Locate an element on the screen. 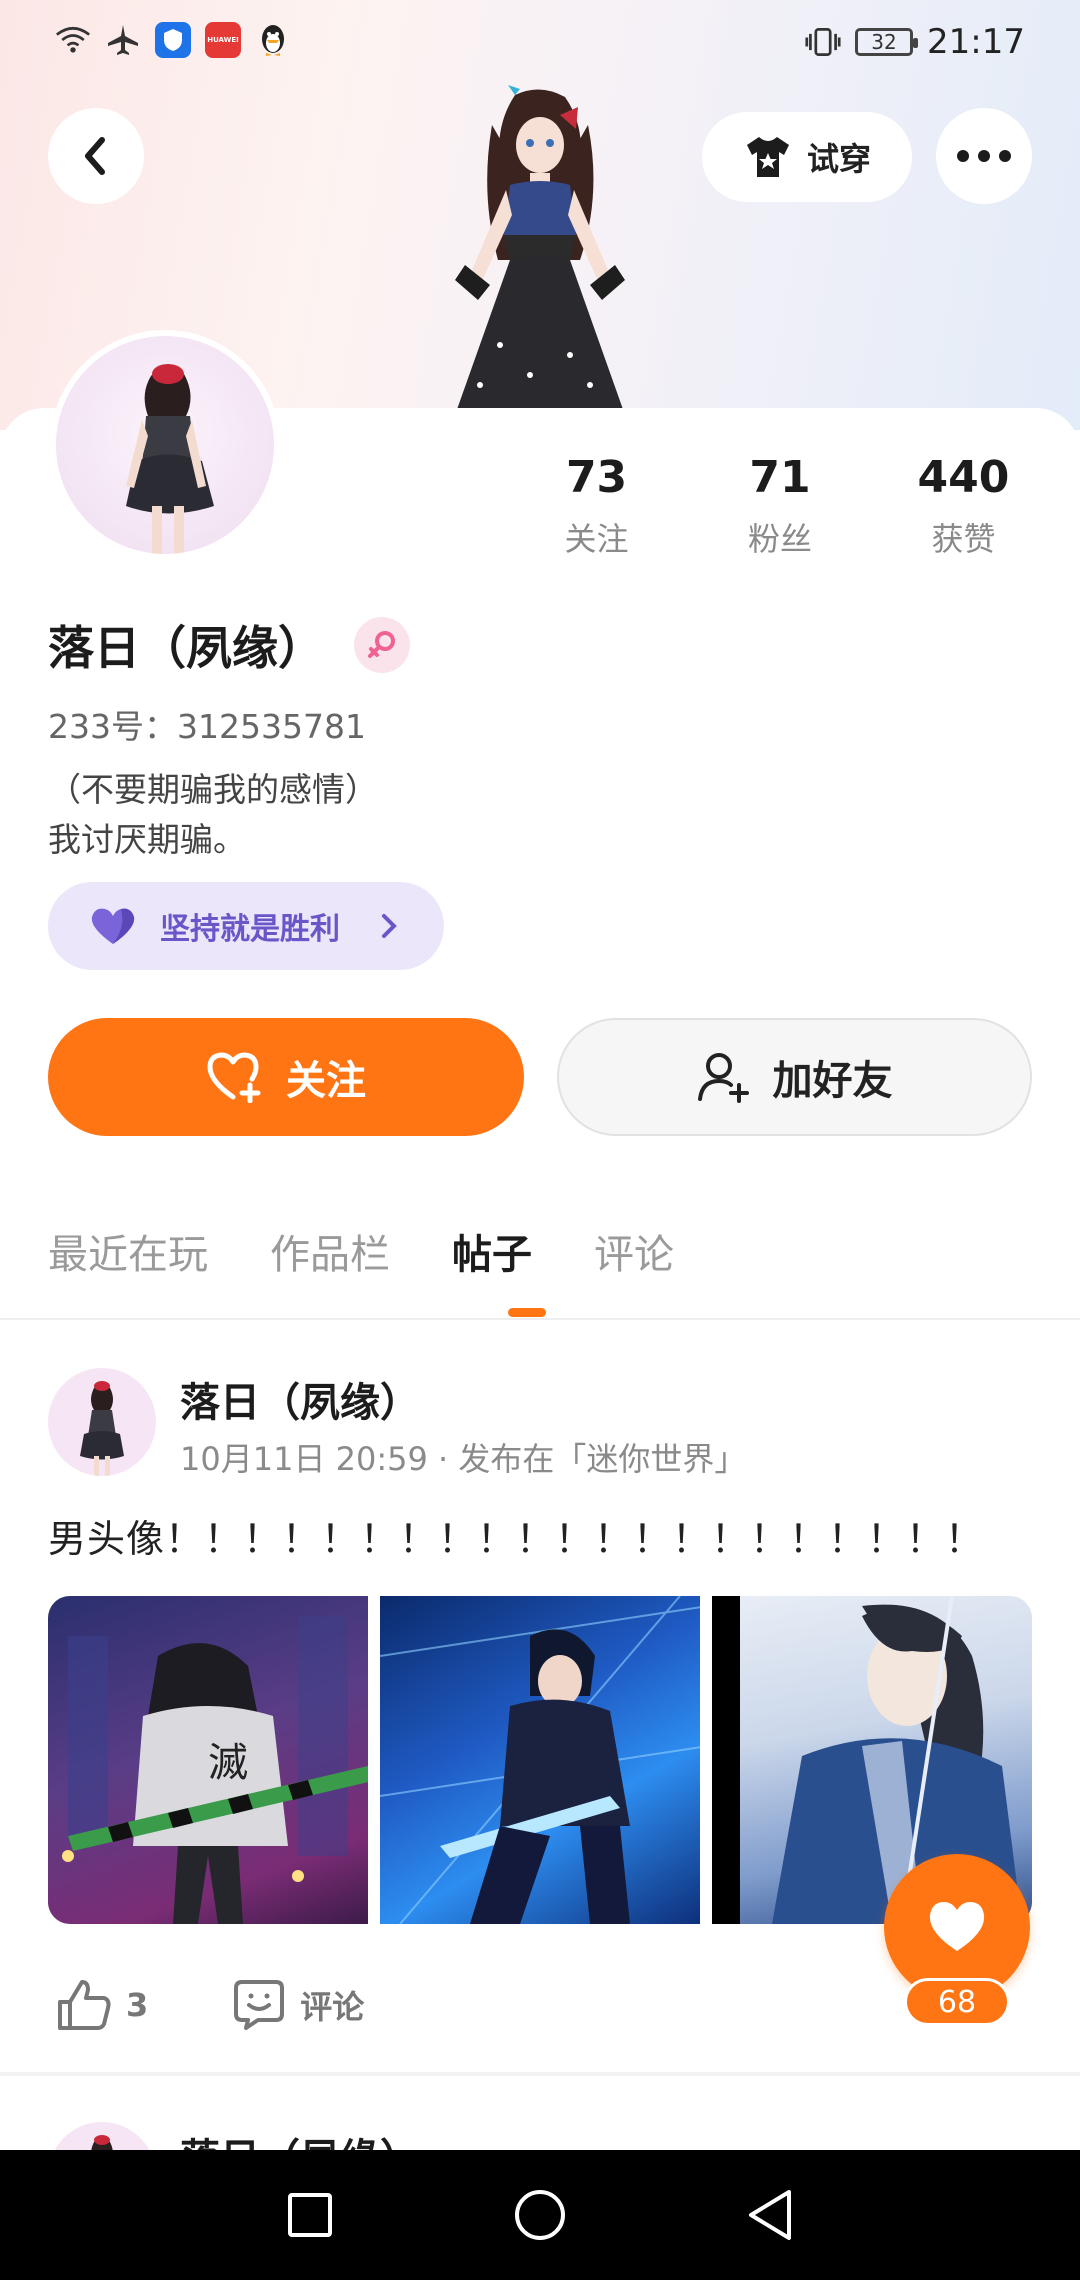 The image size is (1080, 2280). following-count: 73 is located at coordinates (596, 477).